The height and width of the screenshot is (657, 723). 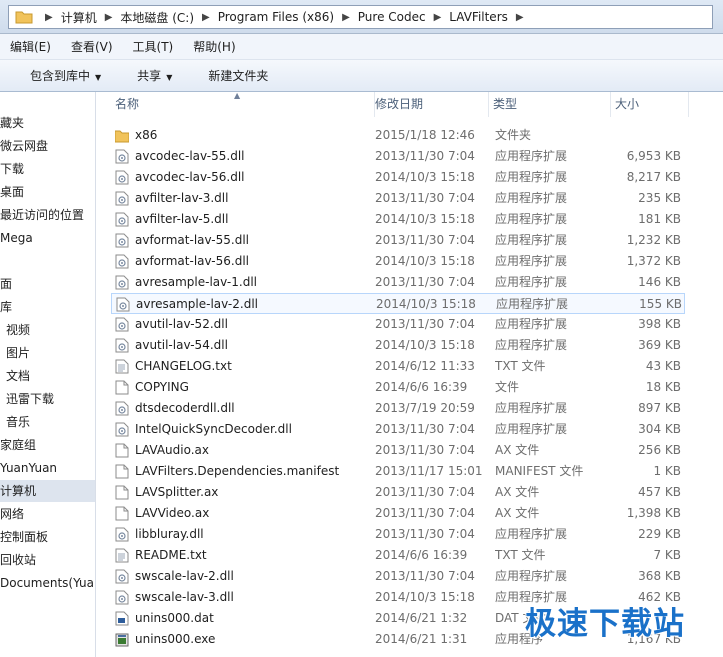 What do you see at coordinates (47, 537) in the screenshot?
I see `nav-item: 控制面板` at bounding box center [47, 537].